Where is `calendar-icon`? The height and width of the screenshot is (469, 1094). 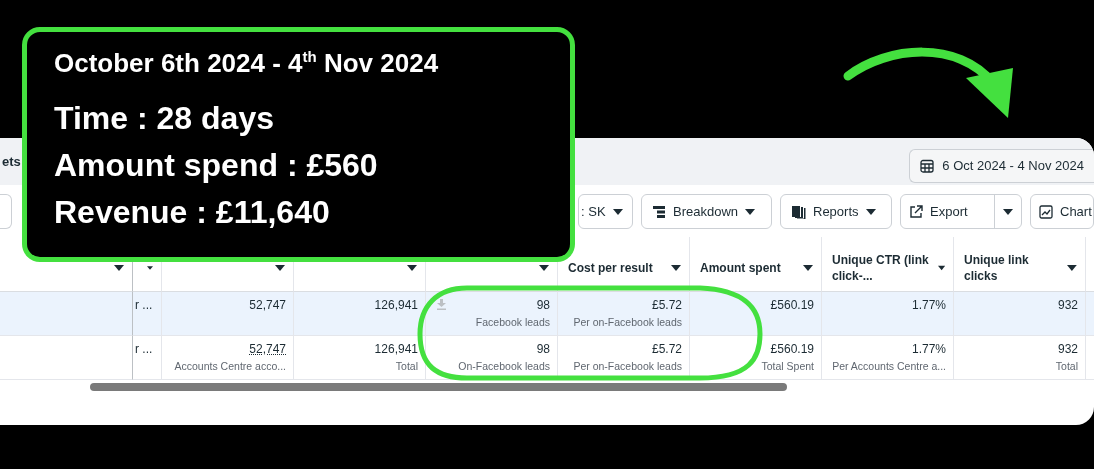 calendar-icon is located at coordinates (927, 165).